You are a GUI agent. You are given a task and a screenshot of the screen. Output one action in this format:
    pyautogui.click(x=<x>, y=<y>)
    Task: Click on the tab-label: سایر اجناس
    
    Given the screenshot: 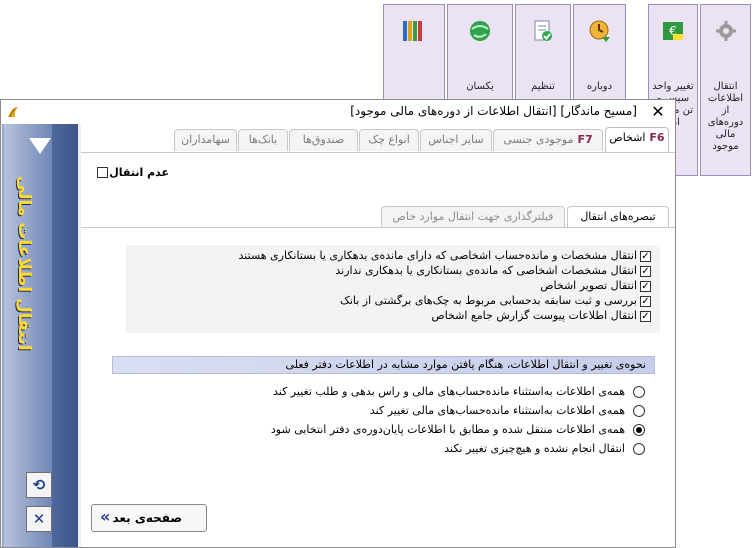 What is the action you would take?
    pyautogui.click(x=456, y=139)
    